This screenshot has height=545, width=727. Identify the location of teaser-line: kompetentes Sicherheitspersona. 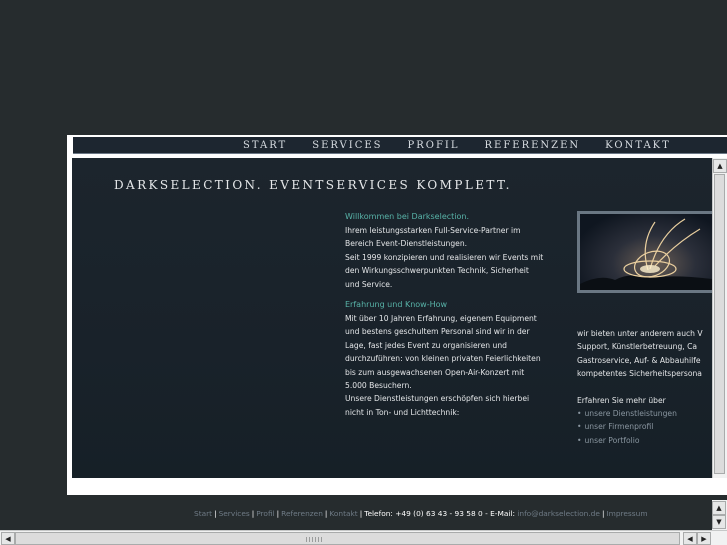
(639, 374).